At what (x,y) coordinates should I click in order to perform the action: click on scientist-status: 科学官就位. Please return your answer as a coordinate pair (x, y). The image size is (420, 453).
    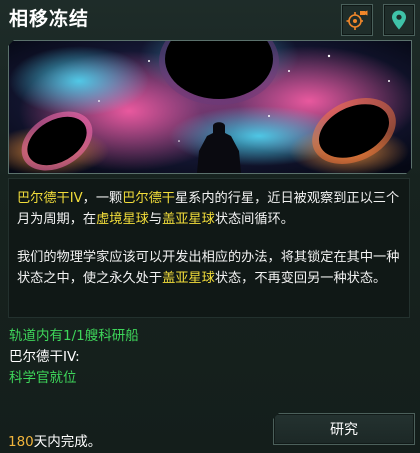
    Looking at the image, I should click on (43, 378).